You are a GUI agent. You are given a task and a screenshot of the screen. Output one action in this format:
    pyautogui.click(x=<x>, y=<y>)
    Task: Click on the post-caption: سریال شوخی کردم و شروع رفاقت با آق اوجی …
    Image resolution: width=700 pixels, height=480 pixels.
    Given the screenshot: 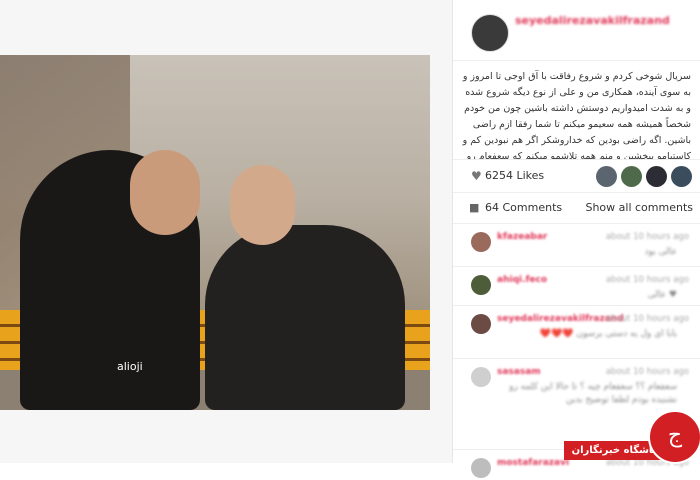 What is the action you would take?
    pyautogui.click(x=576, y=110)
    